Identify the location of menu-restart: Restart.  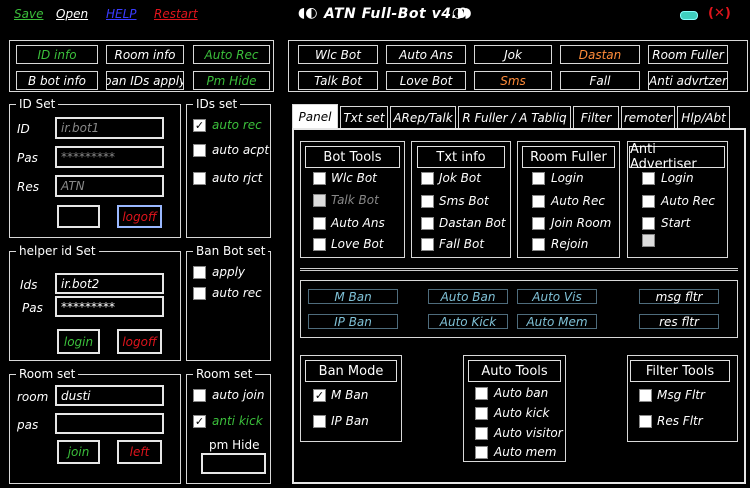
(176, 14).